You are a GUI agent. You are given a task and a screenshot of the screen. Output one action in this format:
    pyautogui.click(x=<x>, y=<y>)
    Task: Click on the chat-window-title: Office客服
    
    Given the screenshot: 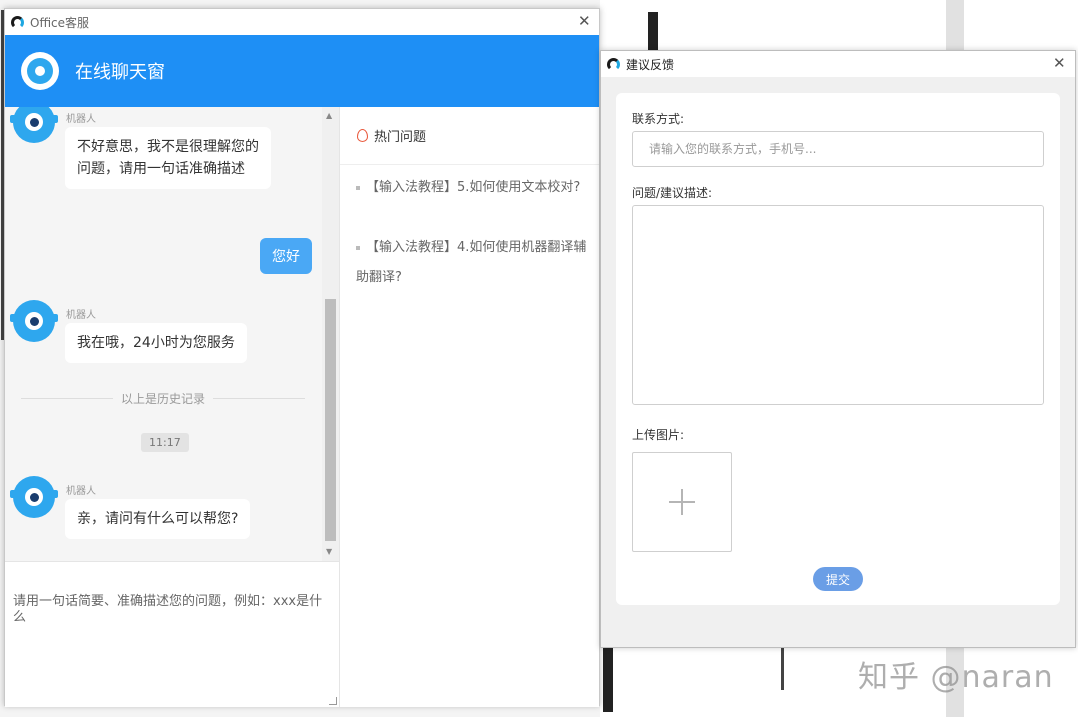 What is the action you would take?
    pyautogui.click(x=60, y=22)
    